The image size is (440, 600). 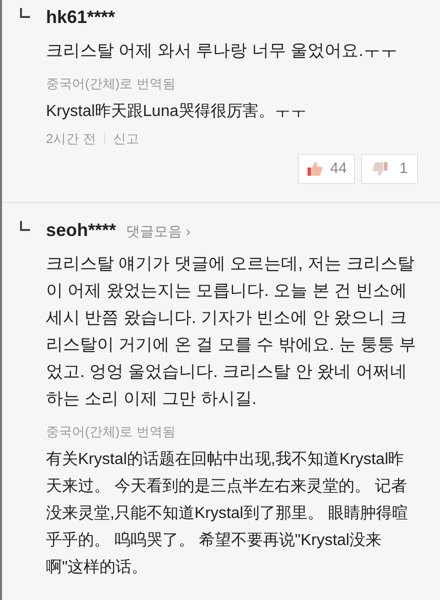 I want to click on comment-collection-link: 댓글모음 ›, so click(x=158, y=231).